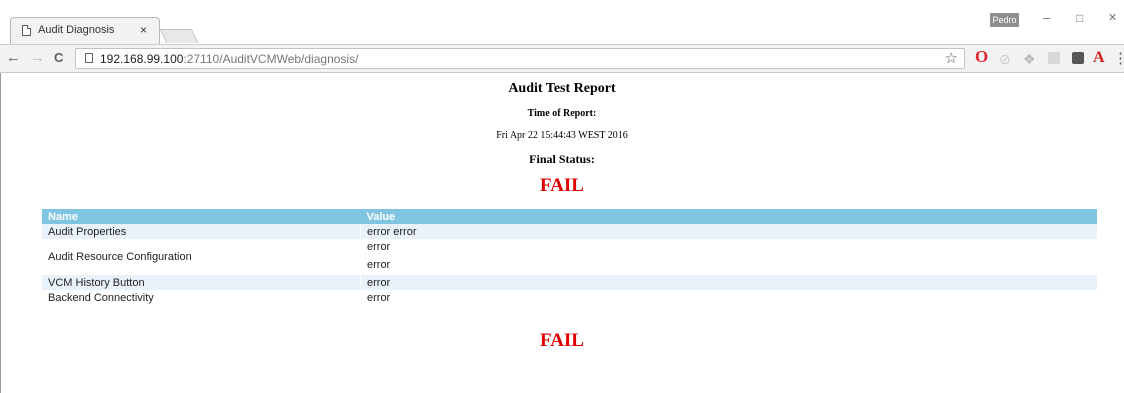 The width and height of the screenshot is (1124, 393). I want to click on column-header-value: Value, so click(728, 216).